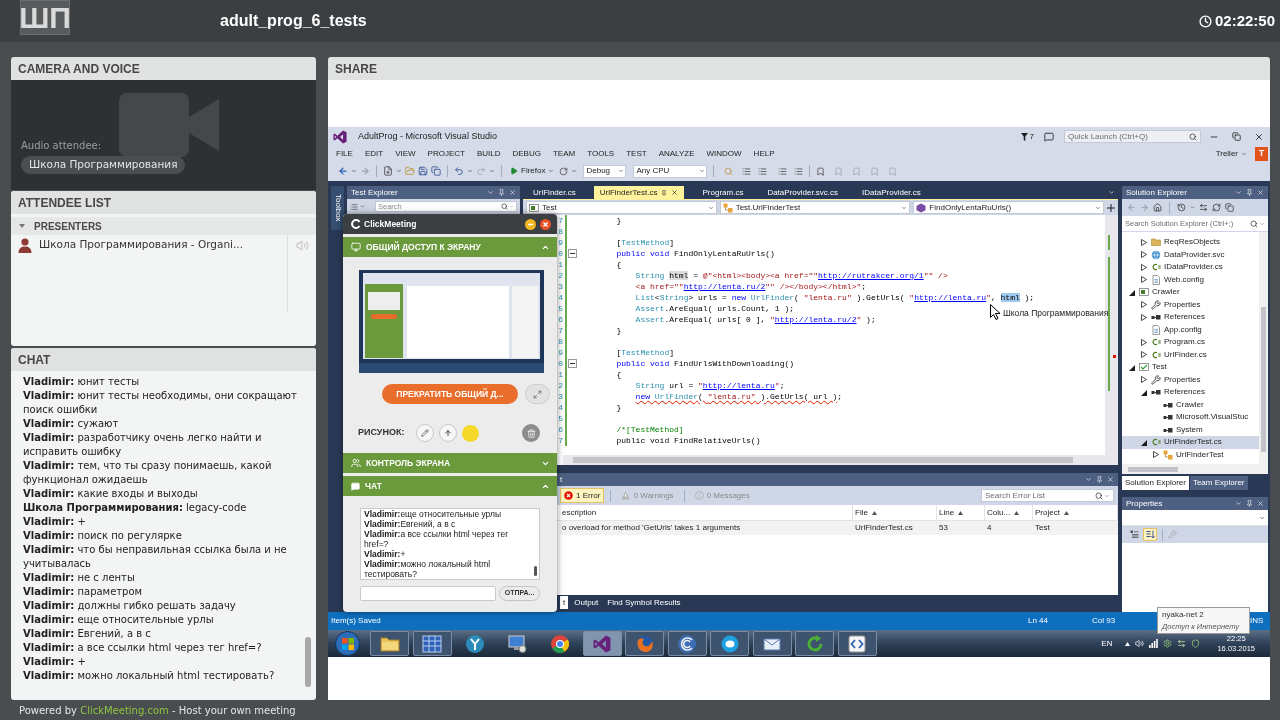  I want to click on tree-item: System, so click(1190, 429).